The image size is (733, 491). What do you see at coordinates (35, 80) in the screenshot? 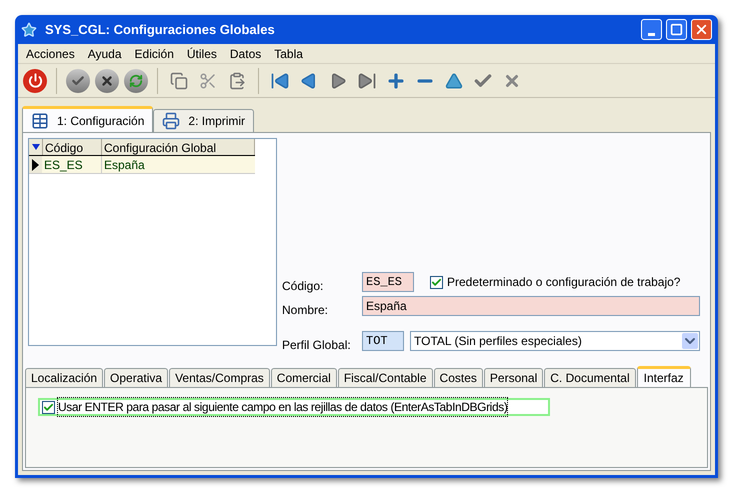
I see `power-icon` at bounding box center [35, 80].